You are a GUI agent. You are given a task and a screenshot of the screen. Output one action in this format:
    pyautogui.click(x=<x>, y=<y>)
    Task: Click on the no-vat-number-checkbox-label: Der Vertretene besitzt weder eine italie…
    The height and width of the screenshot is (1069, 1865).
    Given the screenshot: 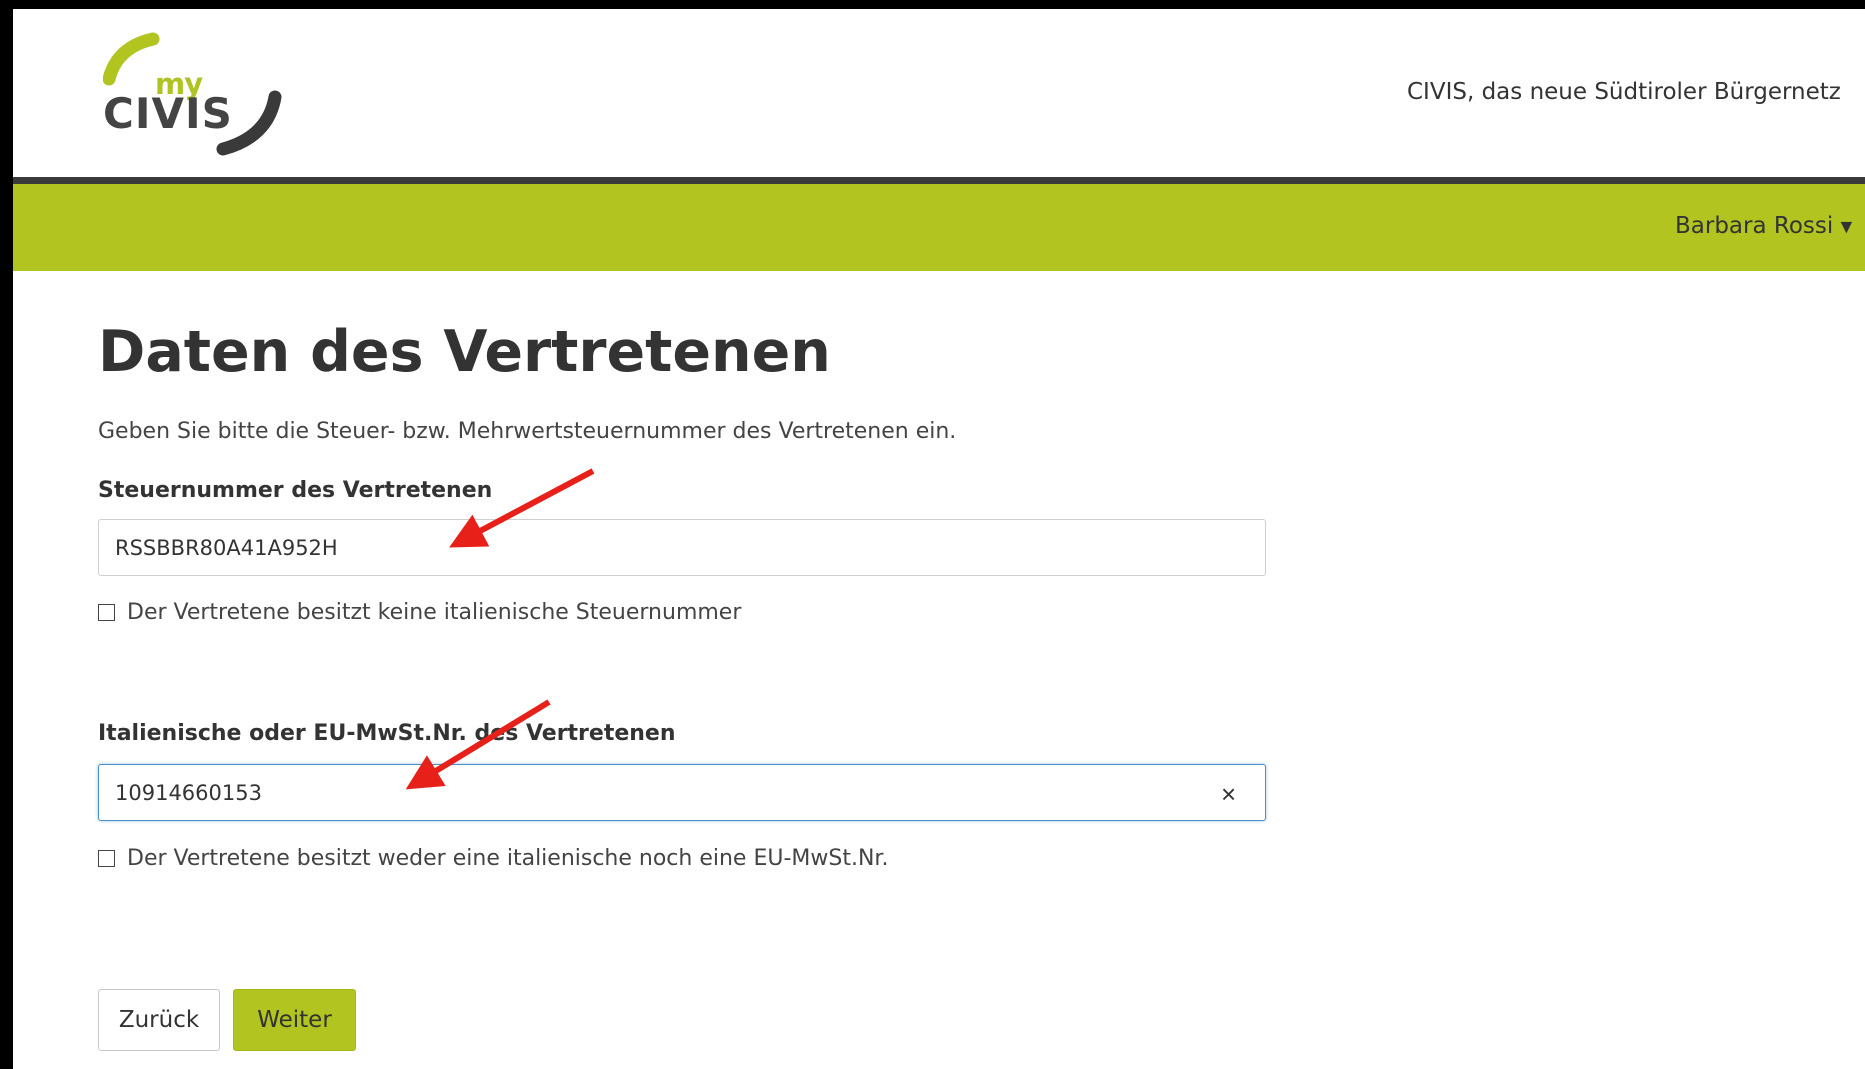 What is the action you would take?
    pyautogui.click(x=508, y=858)
    